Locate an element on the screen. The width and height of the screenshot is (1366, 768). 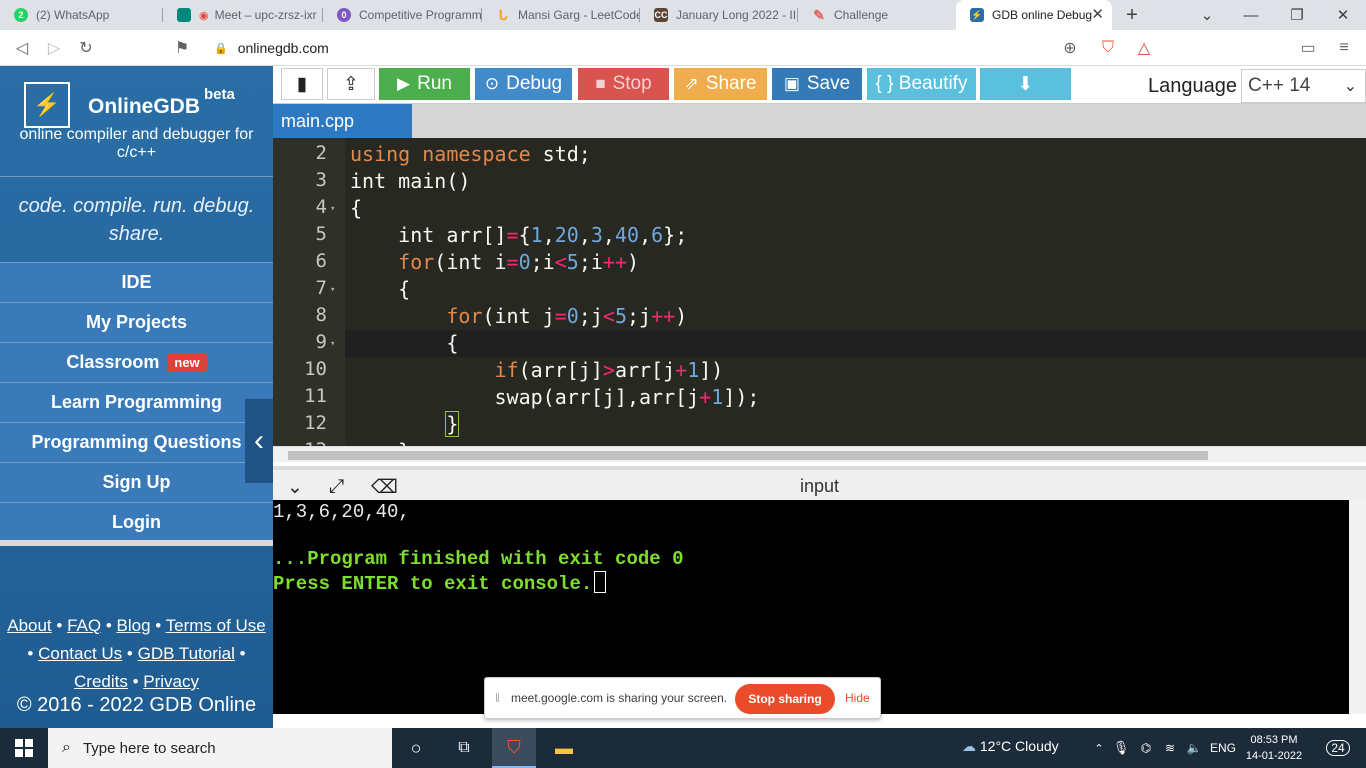
share-icon: ⇗ is located at coordinates (691, 83).